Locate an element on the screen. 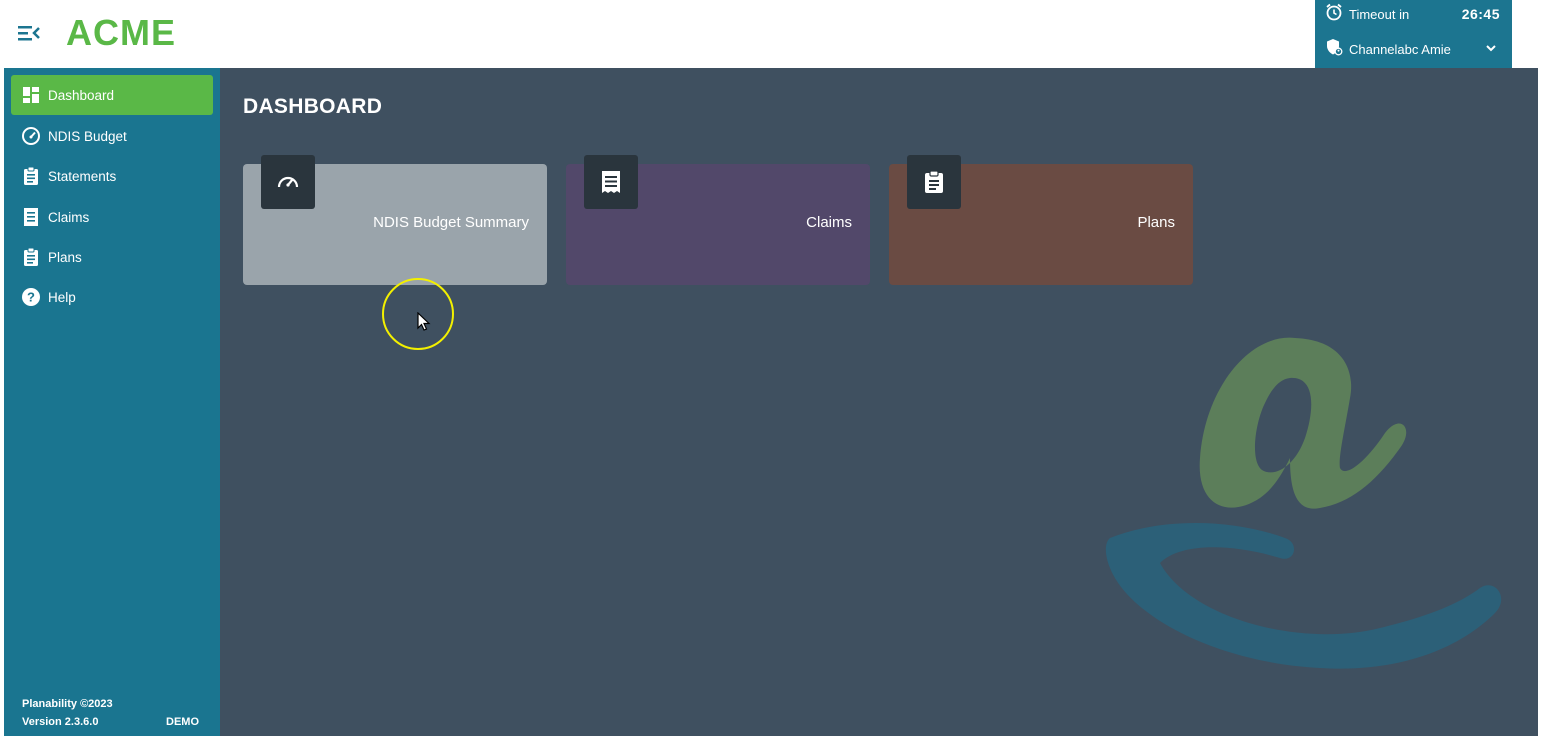 This screenshot has width=1542, height=736. sidebar-item-label: Claims is located at coordinates (69, 217).